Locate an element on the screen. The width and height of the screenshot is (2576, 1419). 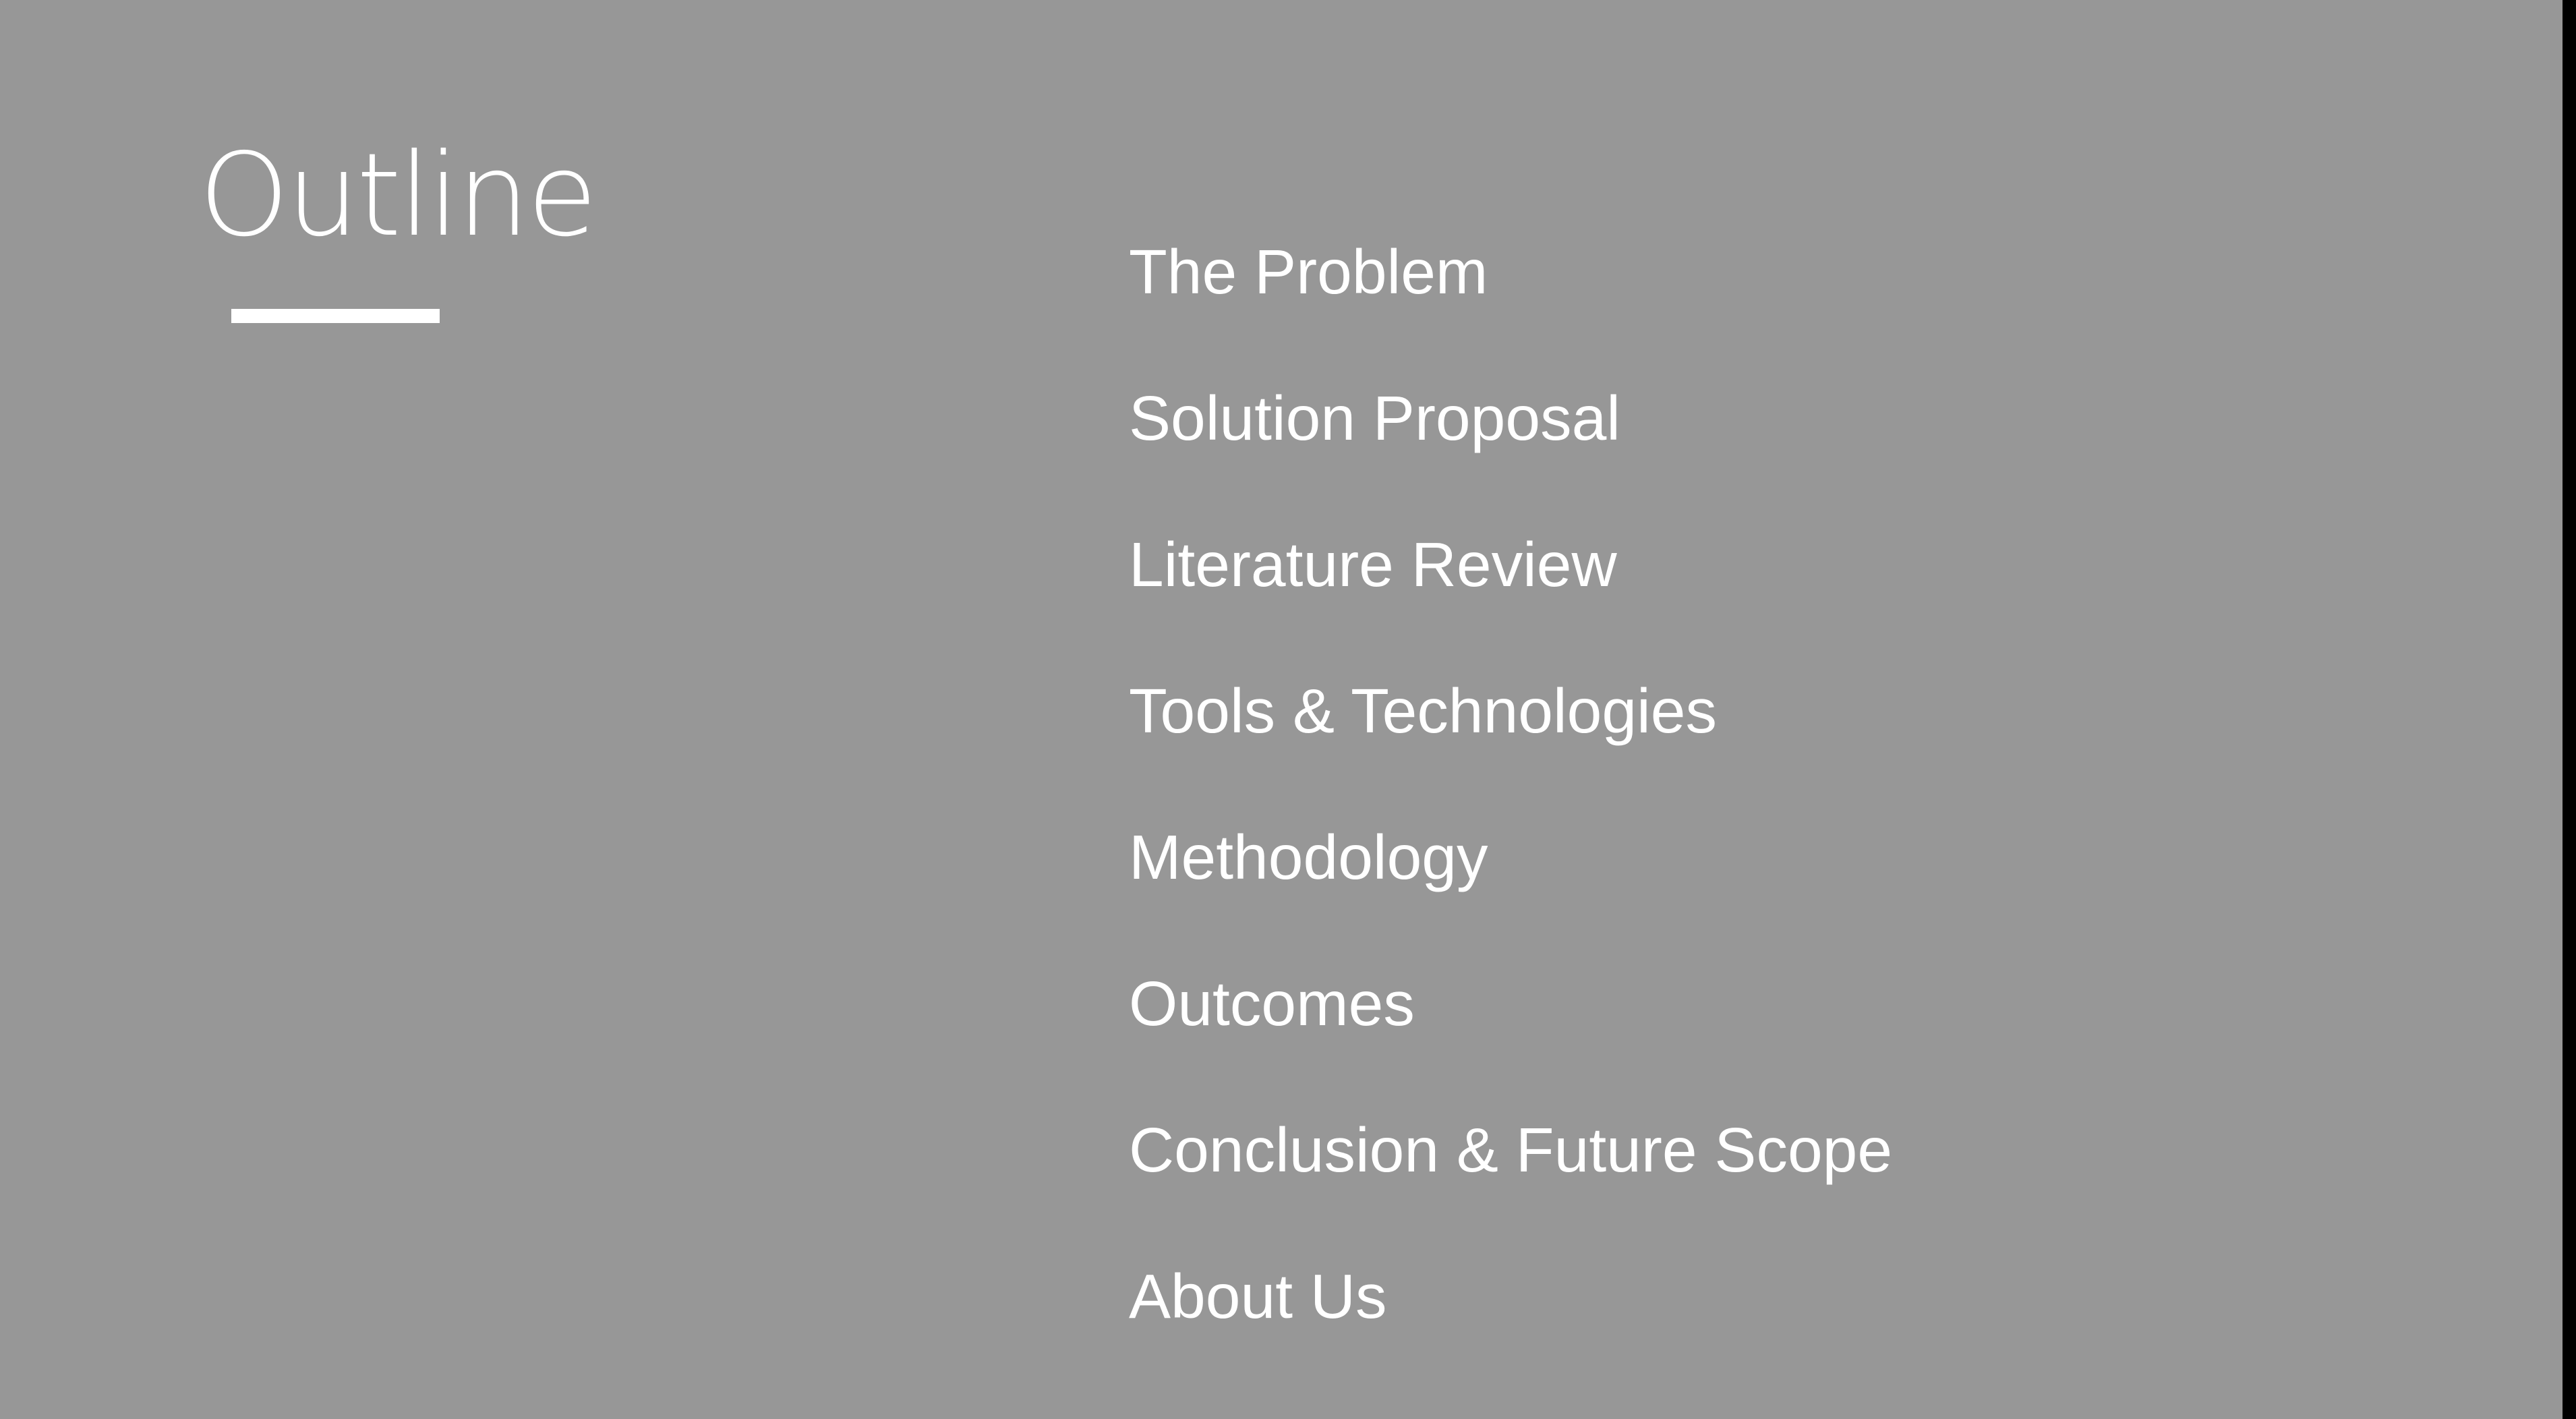
outline-item-tools-technologies: Tools & Technologies is located at coordinates (1423, 710).